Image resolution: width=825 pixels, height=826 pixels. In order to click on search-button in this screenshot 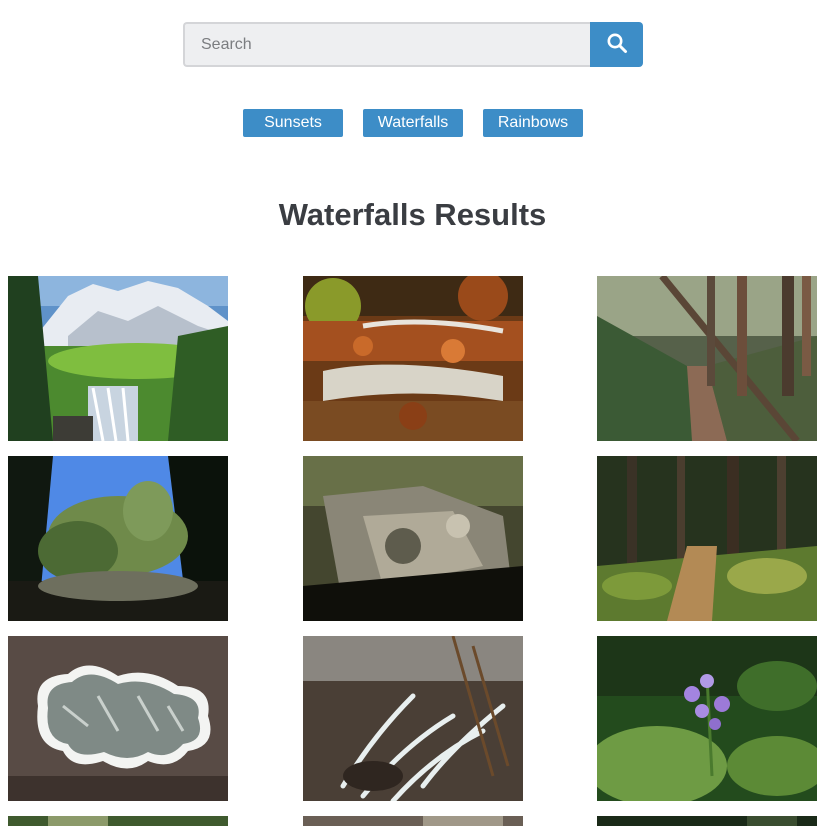, I will do `click(616, 44)`.